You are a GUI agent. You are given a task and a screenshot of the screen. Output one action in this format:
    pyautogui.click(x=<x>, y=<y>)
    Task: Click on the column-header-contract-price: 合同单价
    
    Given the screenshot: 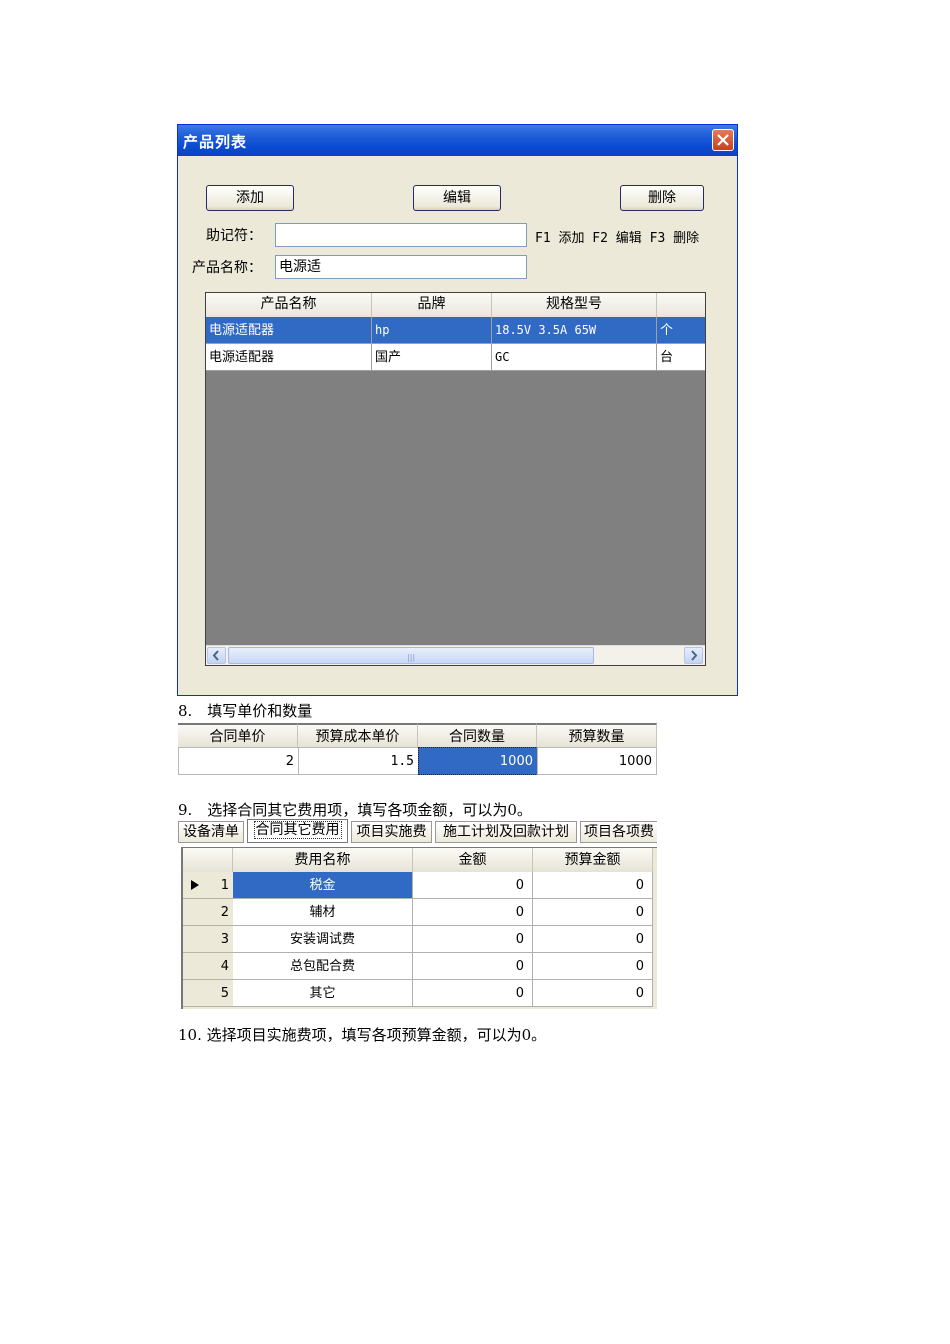 What is the action you would take?
    pyautogui.click(x=238, y=735)
    